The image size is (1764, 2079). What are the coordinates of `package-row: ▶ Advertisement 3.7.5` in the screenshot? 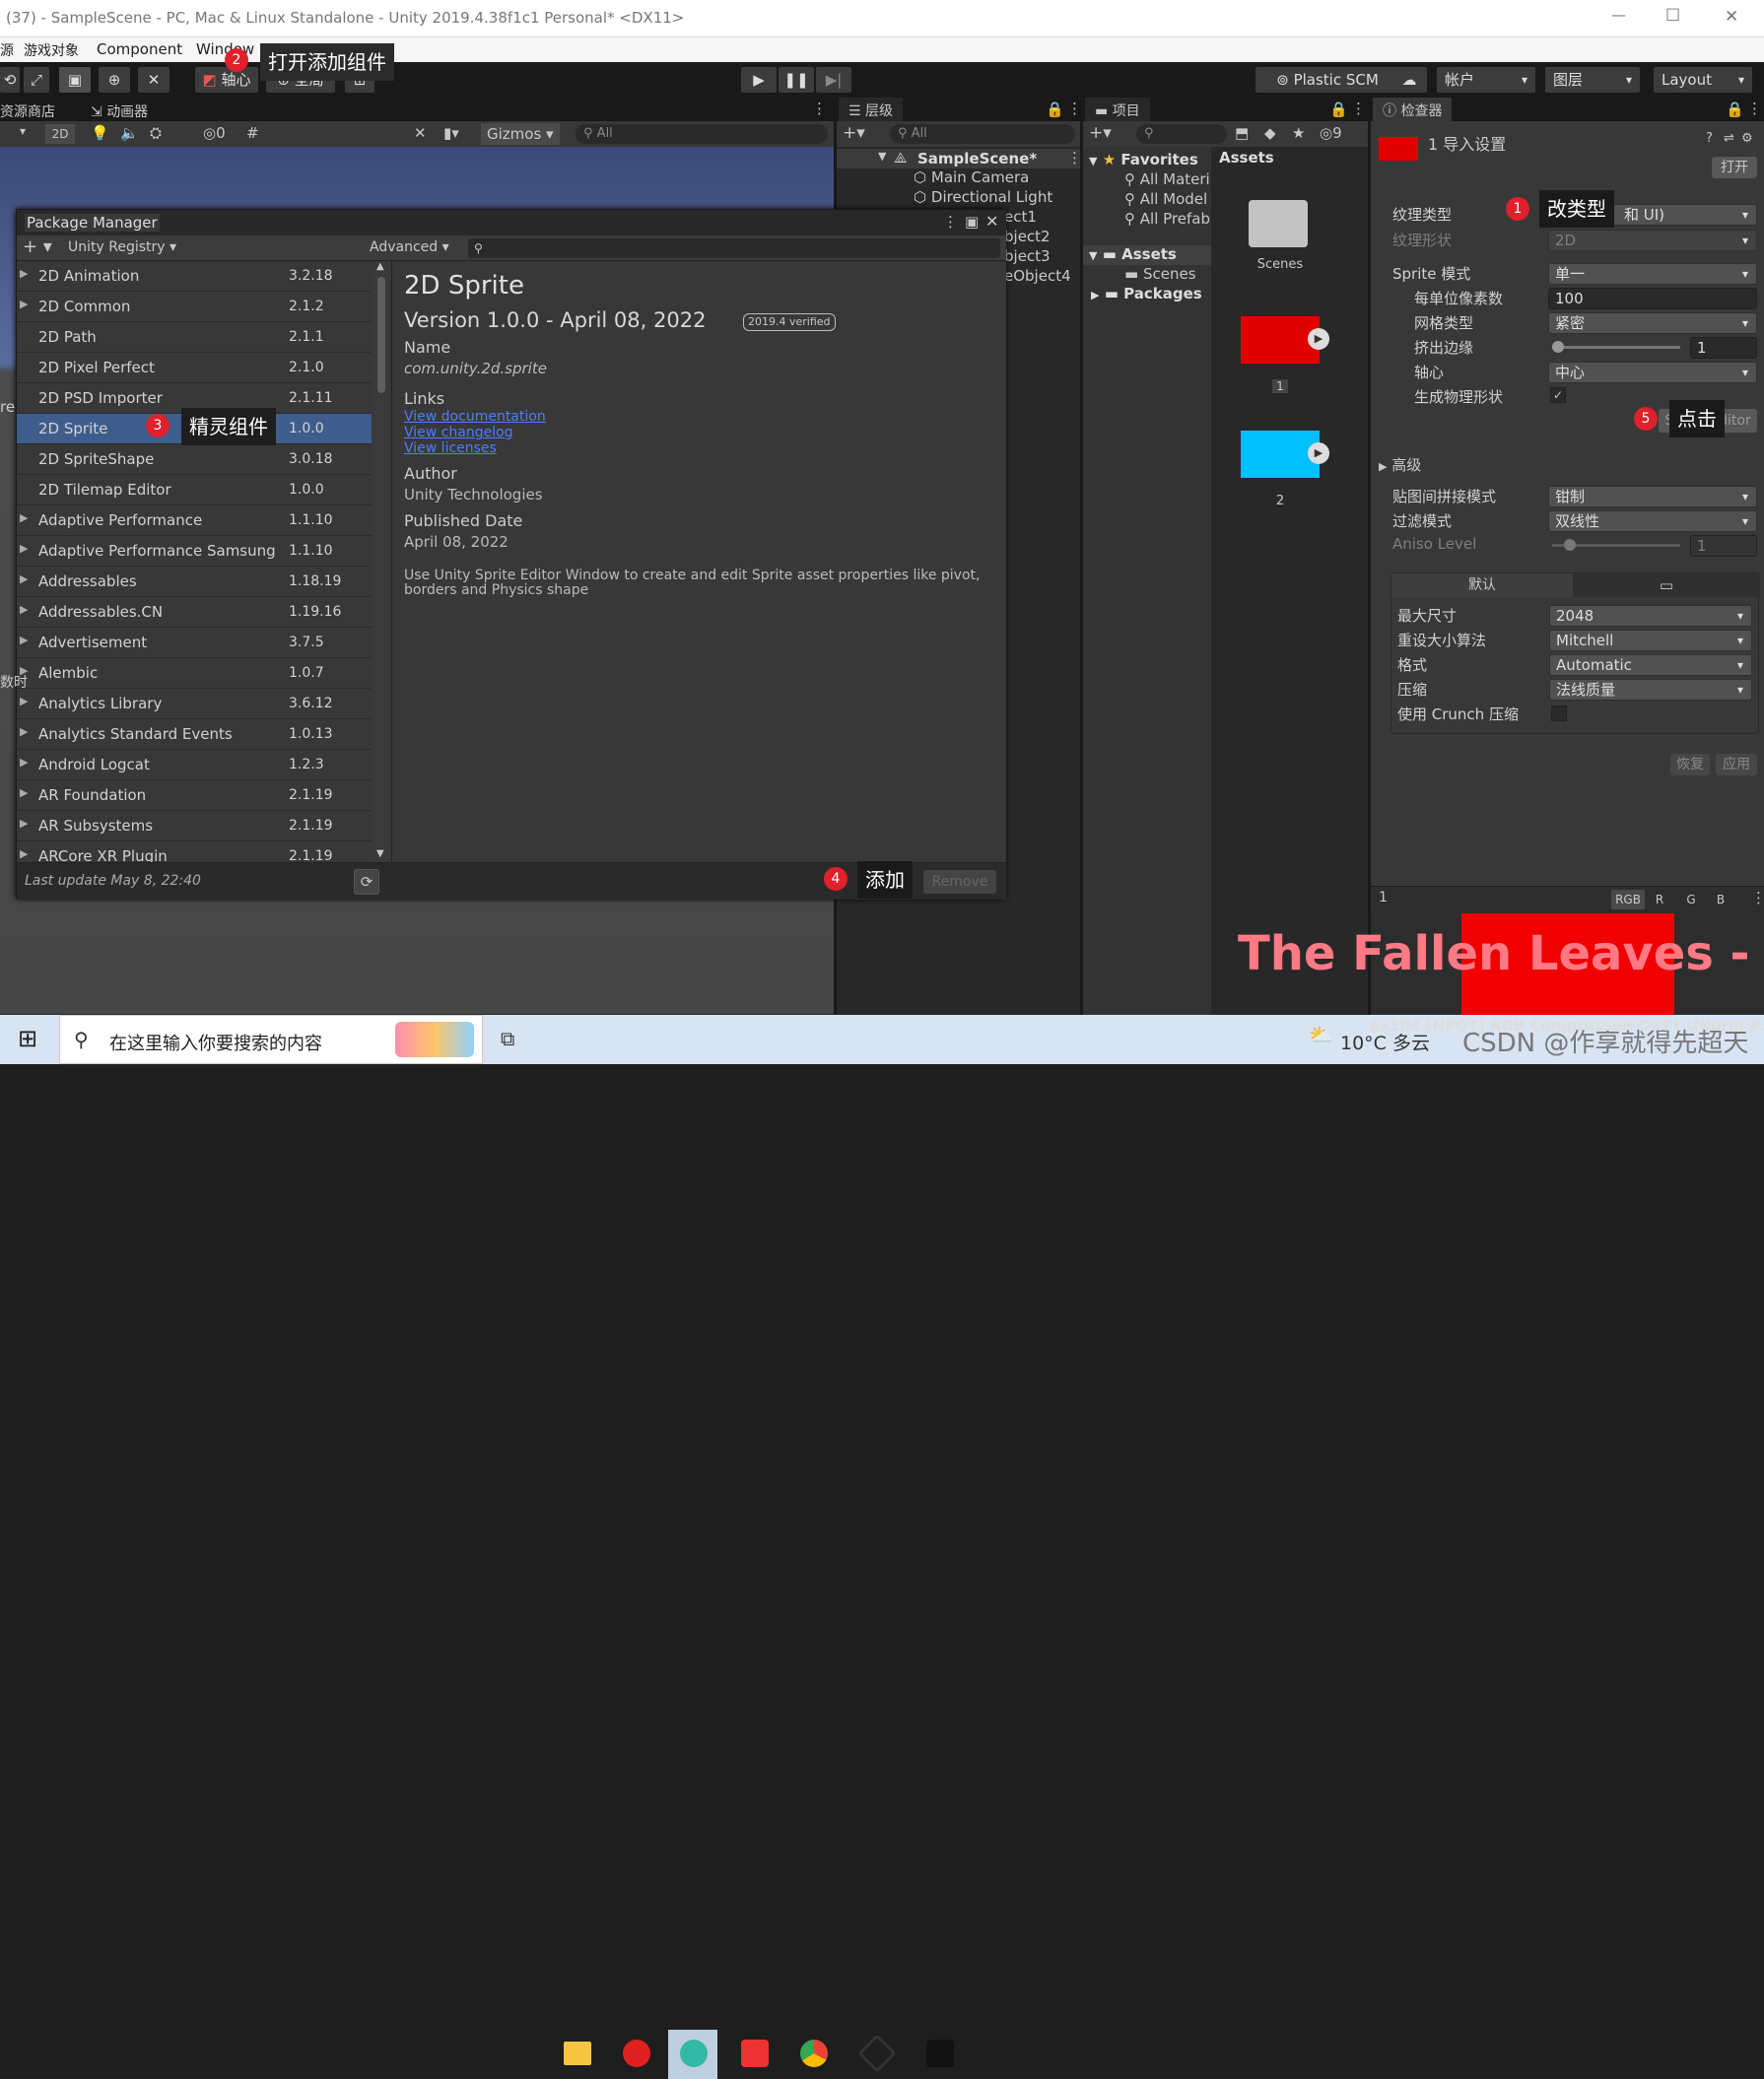 It's located at (194, 643).